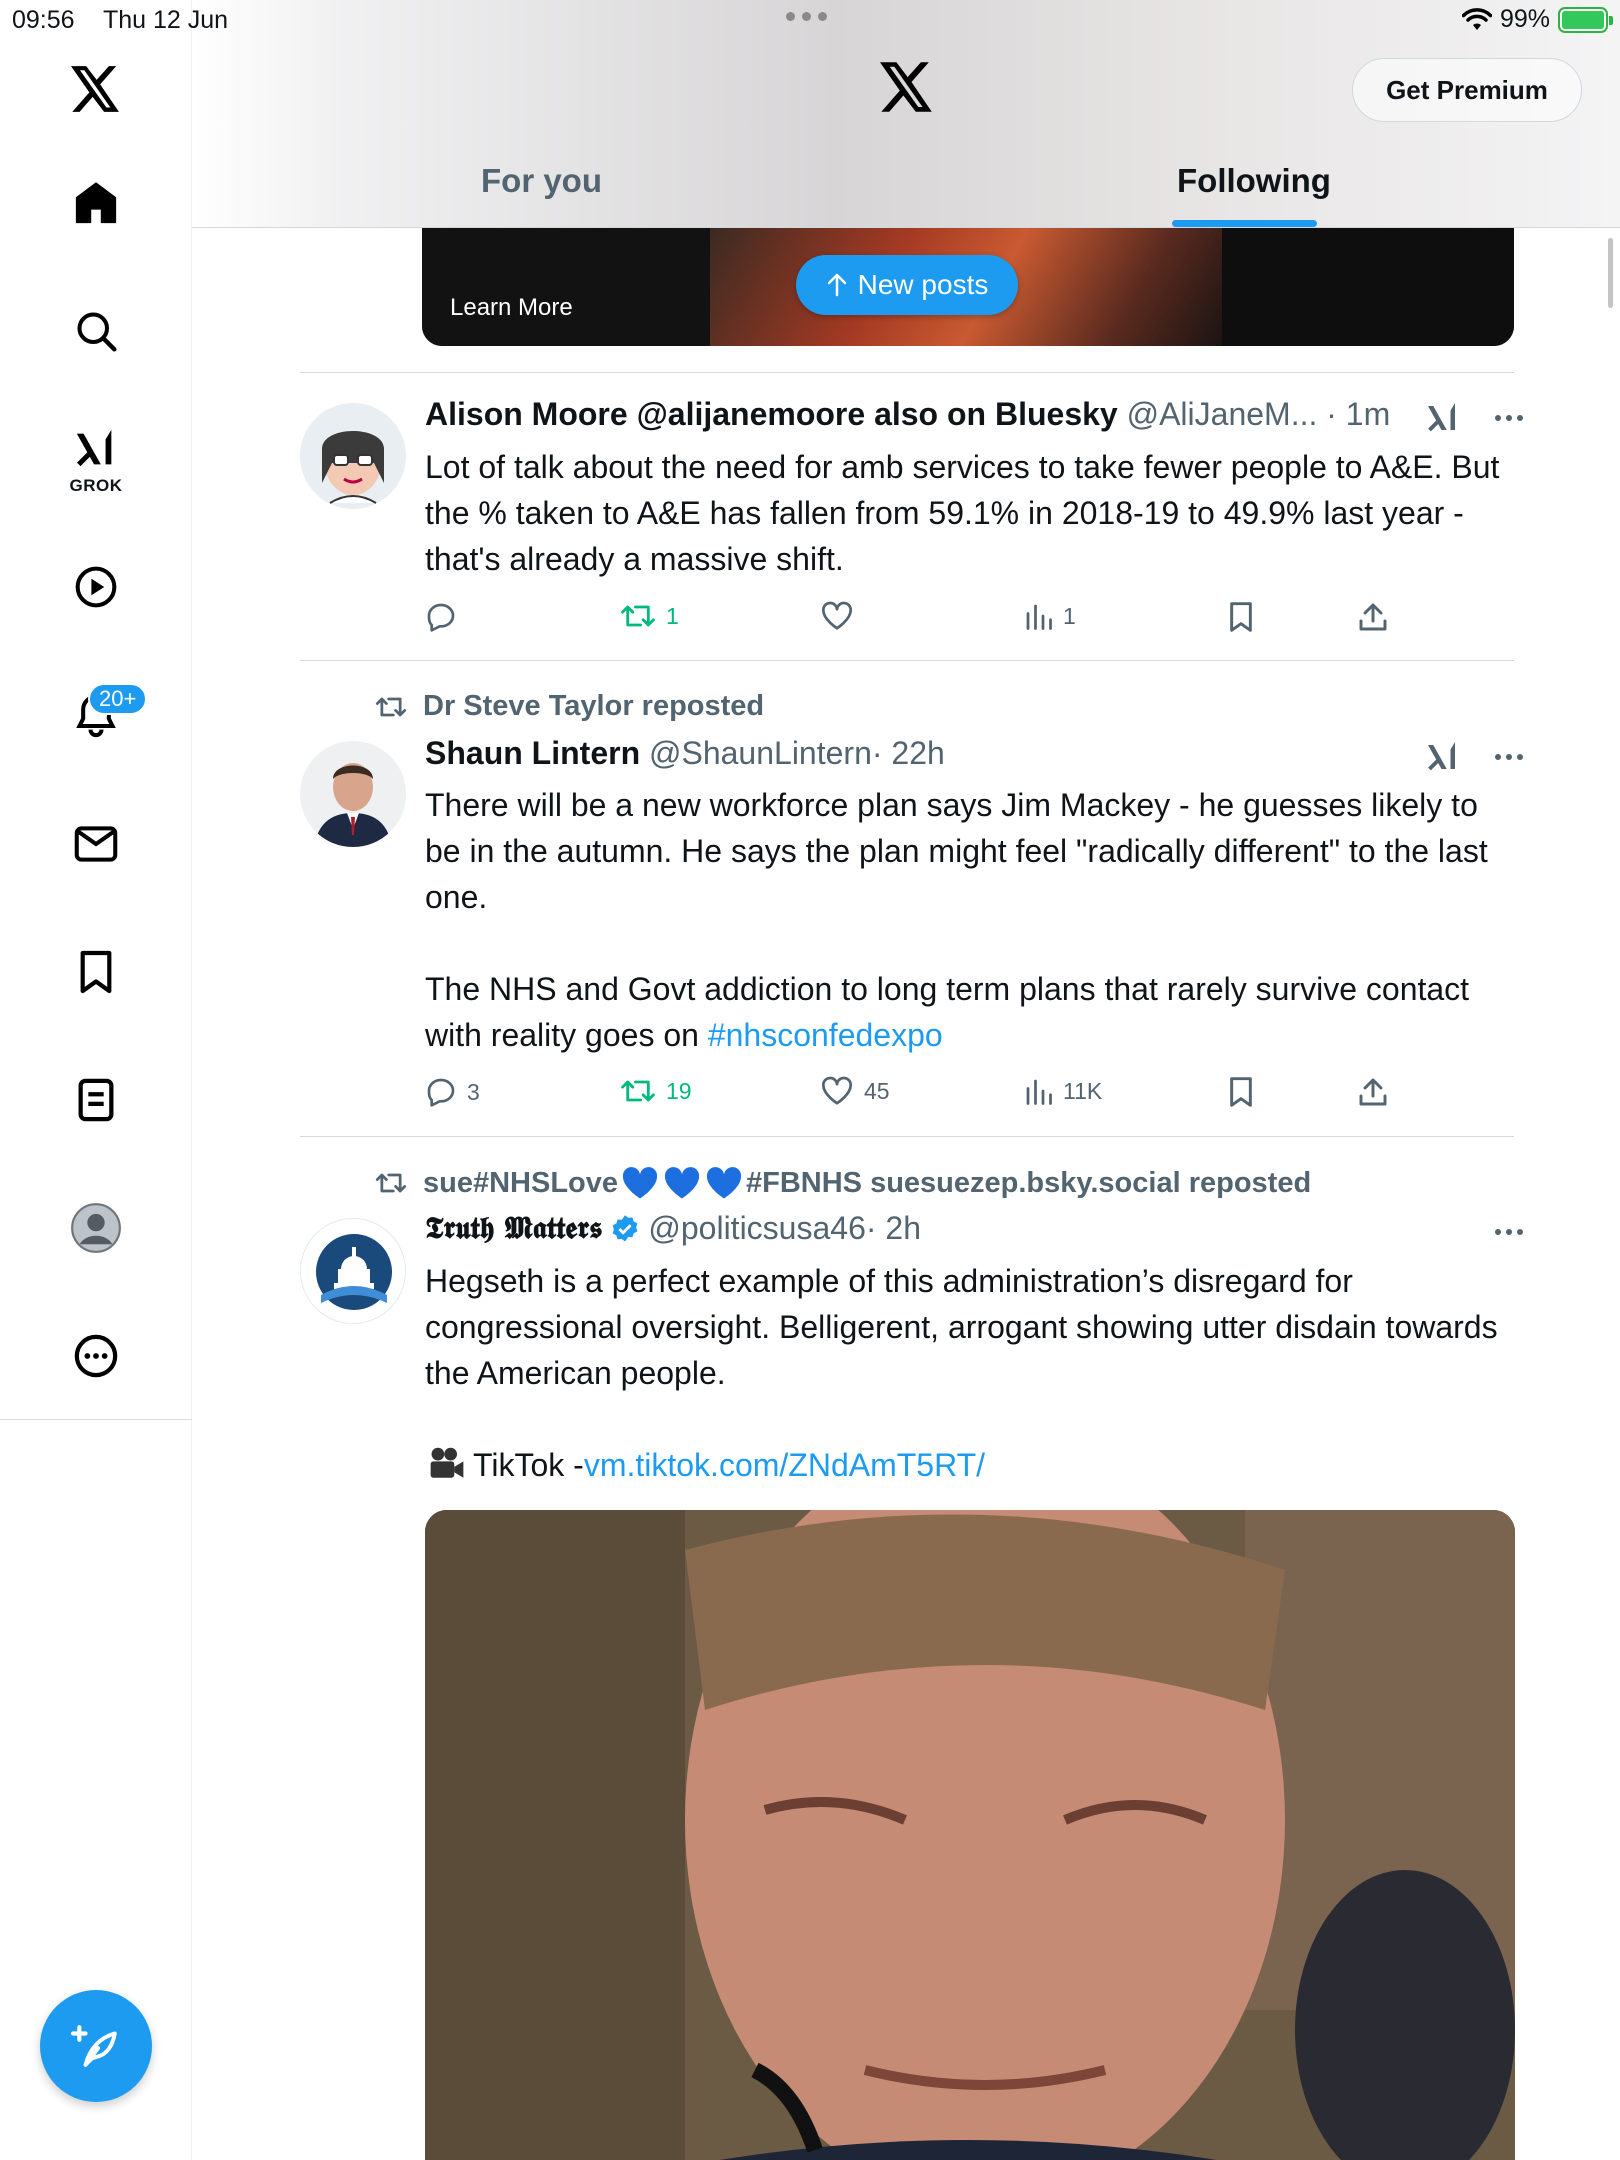 Image resolution: width=1620 pixels, height=2160 pixels. Describe the element at coordinates (447, 1462) in the screenshot. I see `video-camera-icon` at that location.